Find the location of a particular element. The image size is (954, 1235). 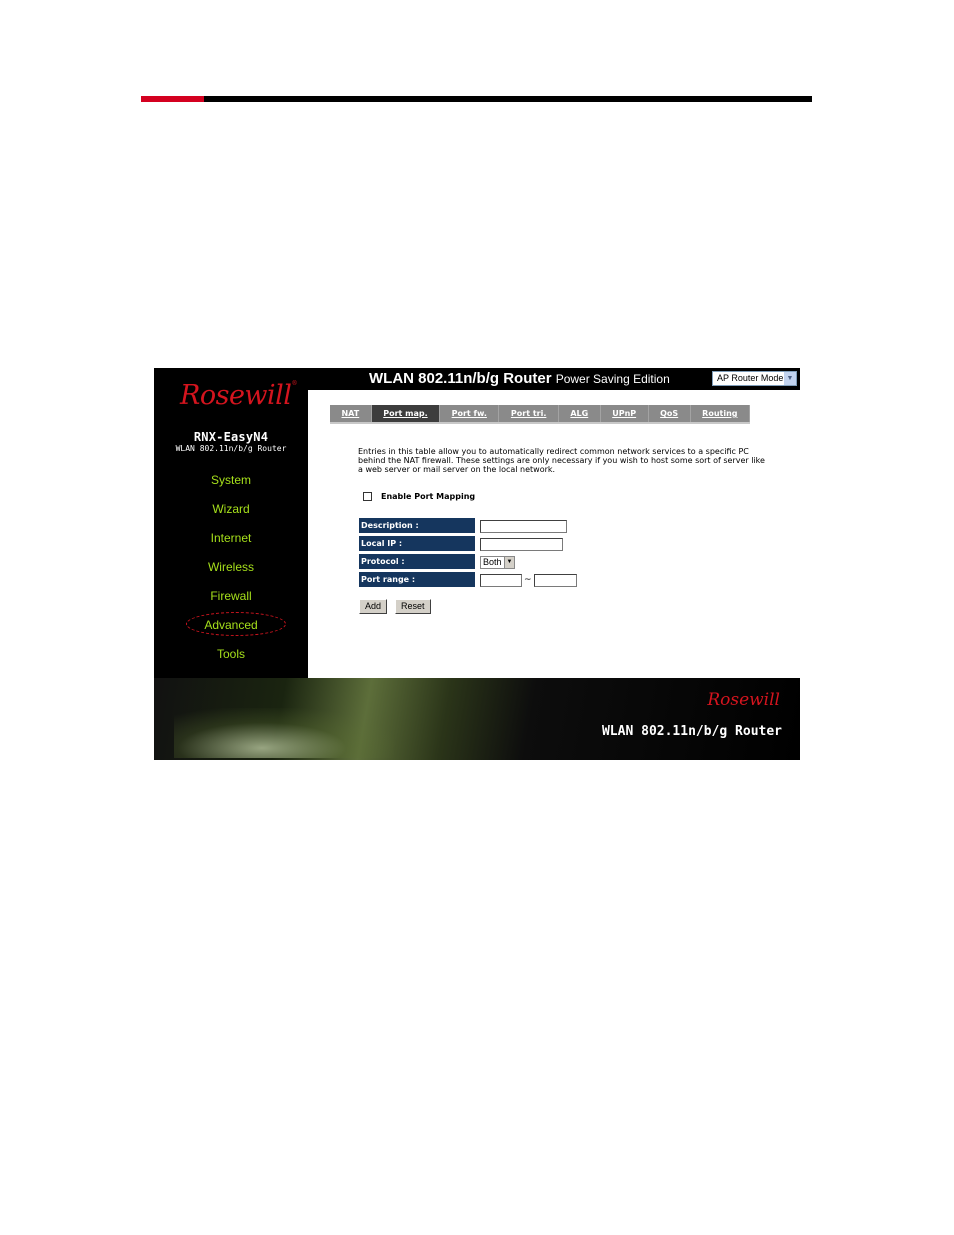

form-row-description: Description : is located at coordinates (468, 526).